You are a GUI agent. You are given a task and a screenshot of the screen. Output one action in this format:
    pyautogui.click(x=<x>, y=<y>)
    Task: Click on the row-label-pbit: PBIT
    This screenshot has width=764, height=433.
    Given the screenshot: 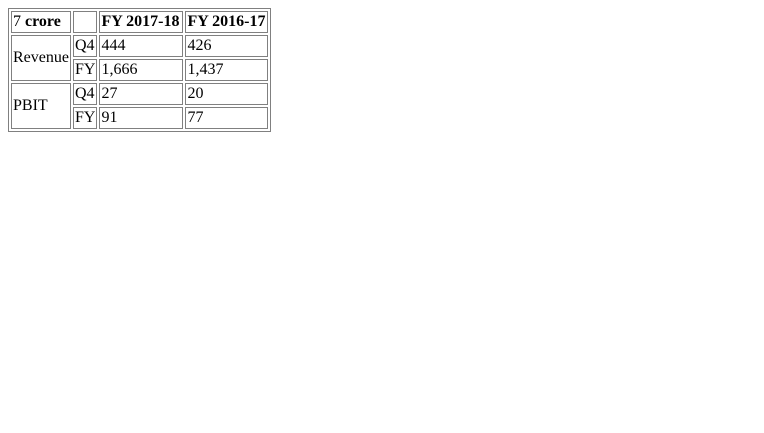 What is the action you would take?
    pyautogui.click(x=41, y=106)
    